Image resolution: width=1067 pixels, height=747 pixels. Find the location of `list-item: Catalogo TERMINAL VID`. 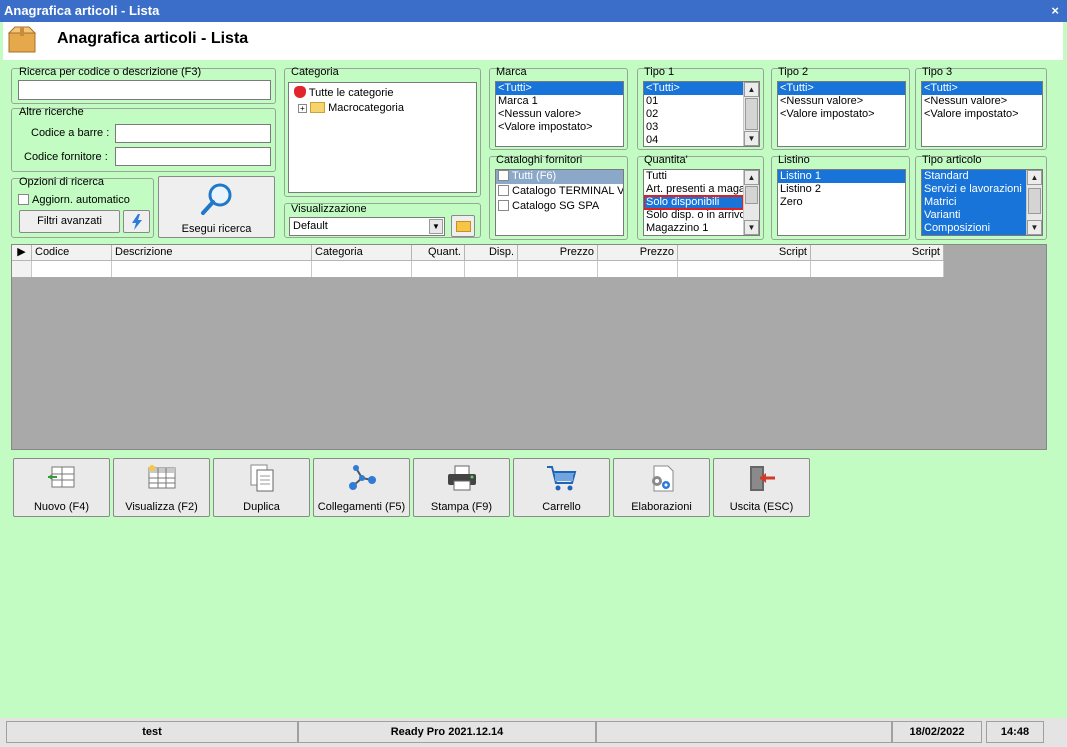

list-item: Catalogo TERMINAL VID is located at coordinates (559, 192).